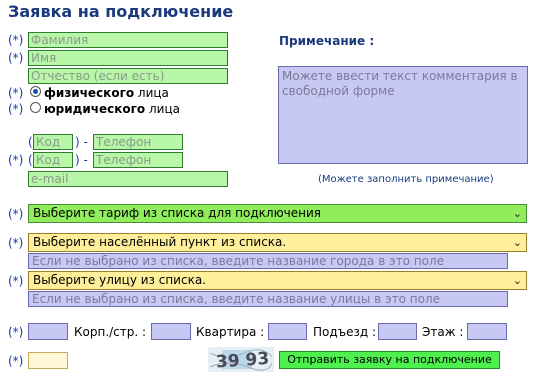 The width and height of the screenshot is (542, 383). I want to click on city-select-value: Выберите населённый пункт из списка., so click(160, 242).